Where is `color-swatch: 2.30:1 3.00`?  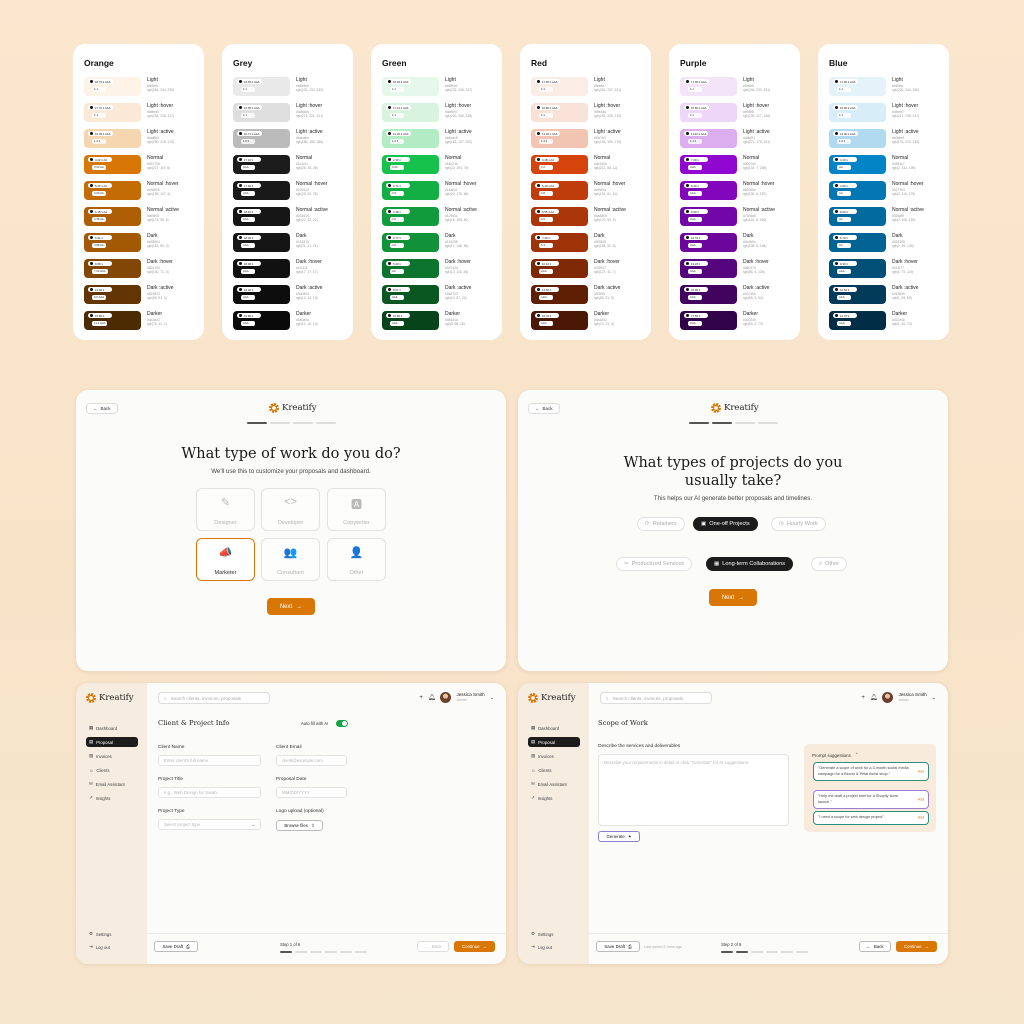 color-swatch: 2.30:1 3.00 is located at coordinates (410, 164).